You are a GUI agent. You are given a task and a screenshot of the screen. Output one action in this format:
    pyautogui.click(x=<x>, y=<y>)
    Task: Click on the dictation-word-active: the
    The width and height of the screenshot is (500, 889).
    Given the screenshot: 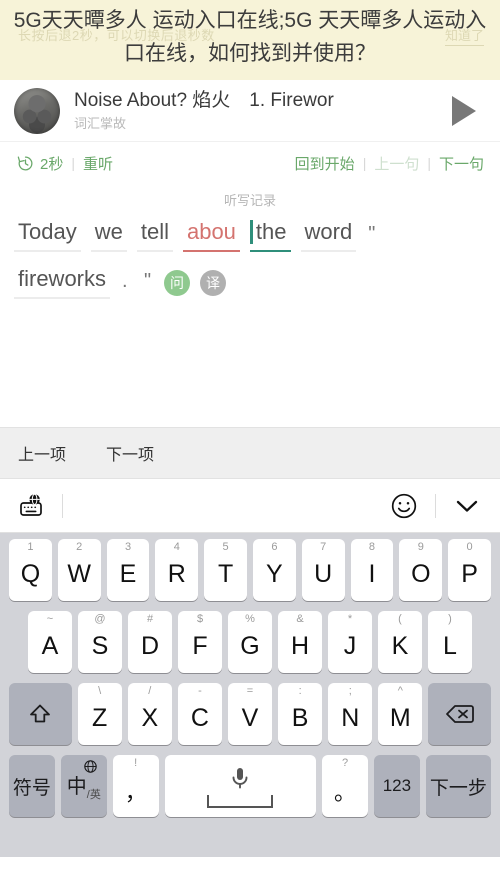 What is the action you would take?
    pyautogui.click(x=270, y=235)
    